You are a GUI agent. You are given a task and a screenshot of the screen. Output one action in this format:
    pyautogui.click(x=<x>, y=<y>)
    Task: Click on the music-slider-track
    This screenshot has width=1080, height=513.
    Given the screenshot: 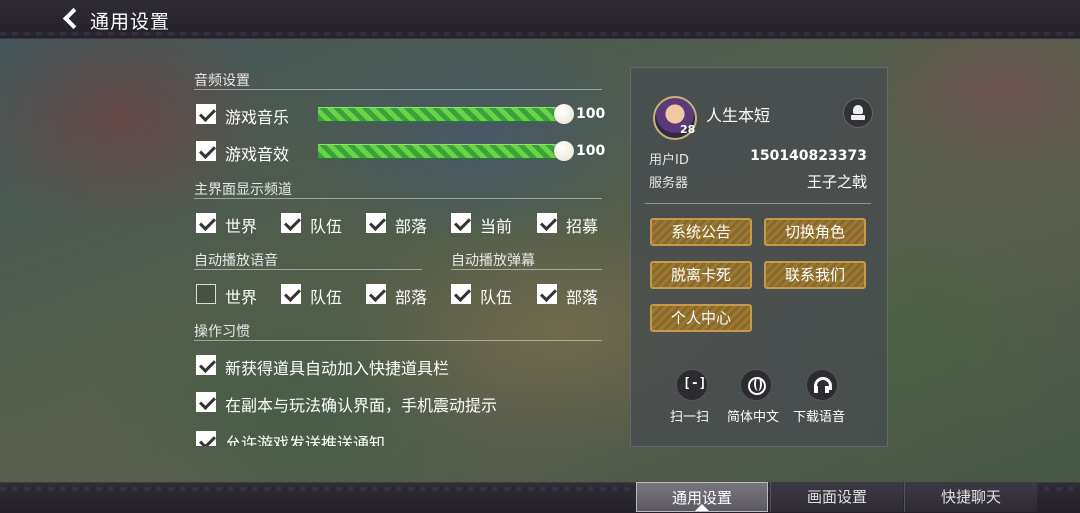 What is the action you would take?
    pyautogui.click(x=441, y=114)
    